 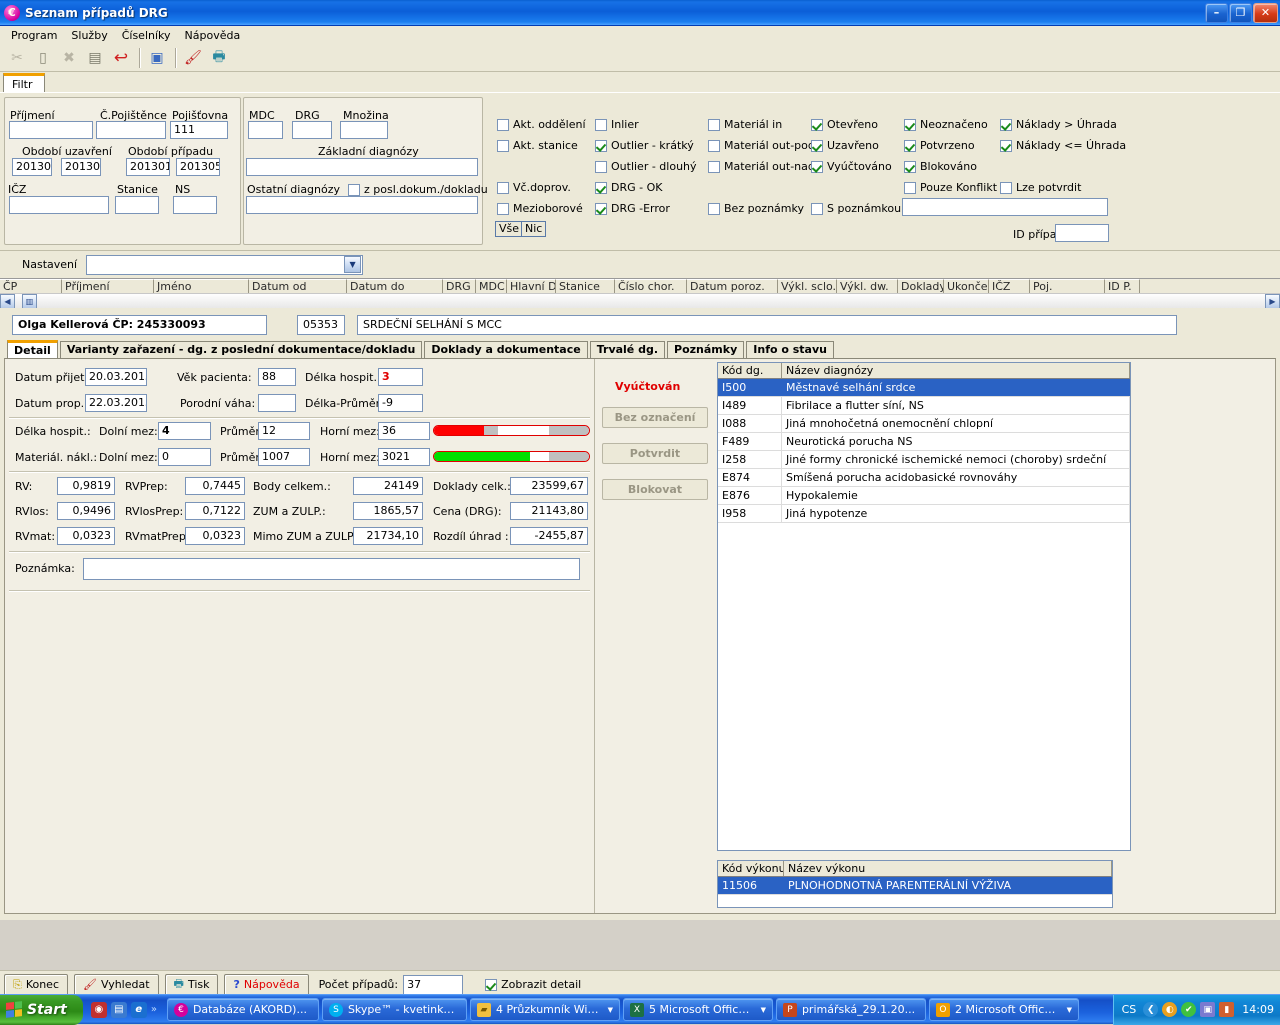 What do you see at coordinates (219, 58) in the screenshot?
I see `print-icon: 🖶` at bounding box center [219, 58].